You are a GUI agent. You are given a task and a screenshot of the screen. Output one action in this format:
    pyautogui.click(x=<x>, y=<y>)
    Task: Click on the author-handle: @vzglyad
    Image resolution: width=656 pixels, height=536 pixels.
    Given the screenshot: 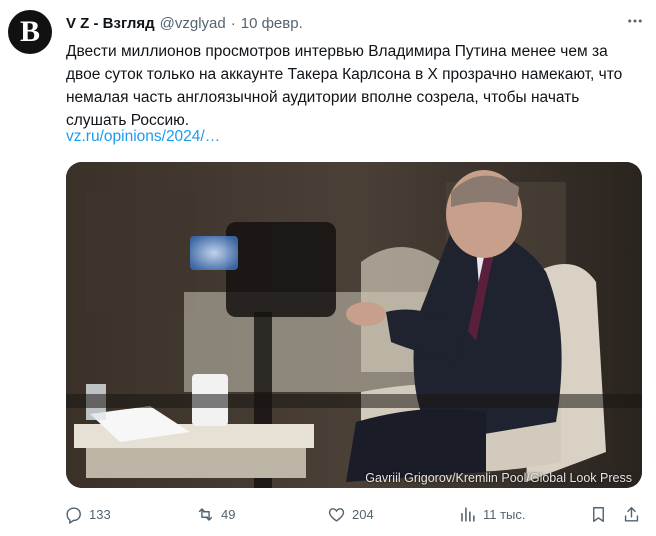 What is the action you would take?
    pyautogui.click(x=193, y=23)
    